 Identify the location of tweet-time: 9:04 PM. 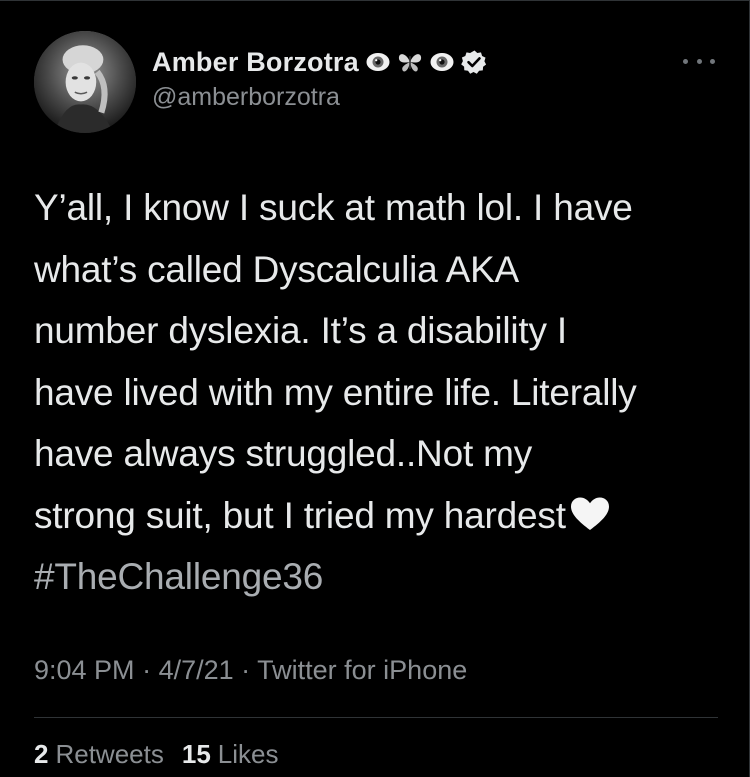
(84, 670).